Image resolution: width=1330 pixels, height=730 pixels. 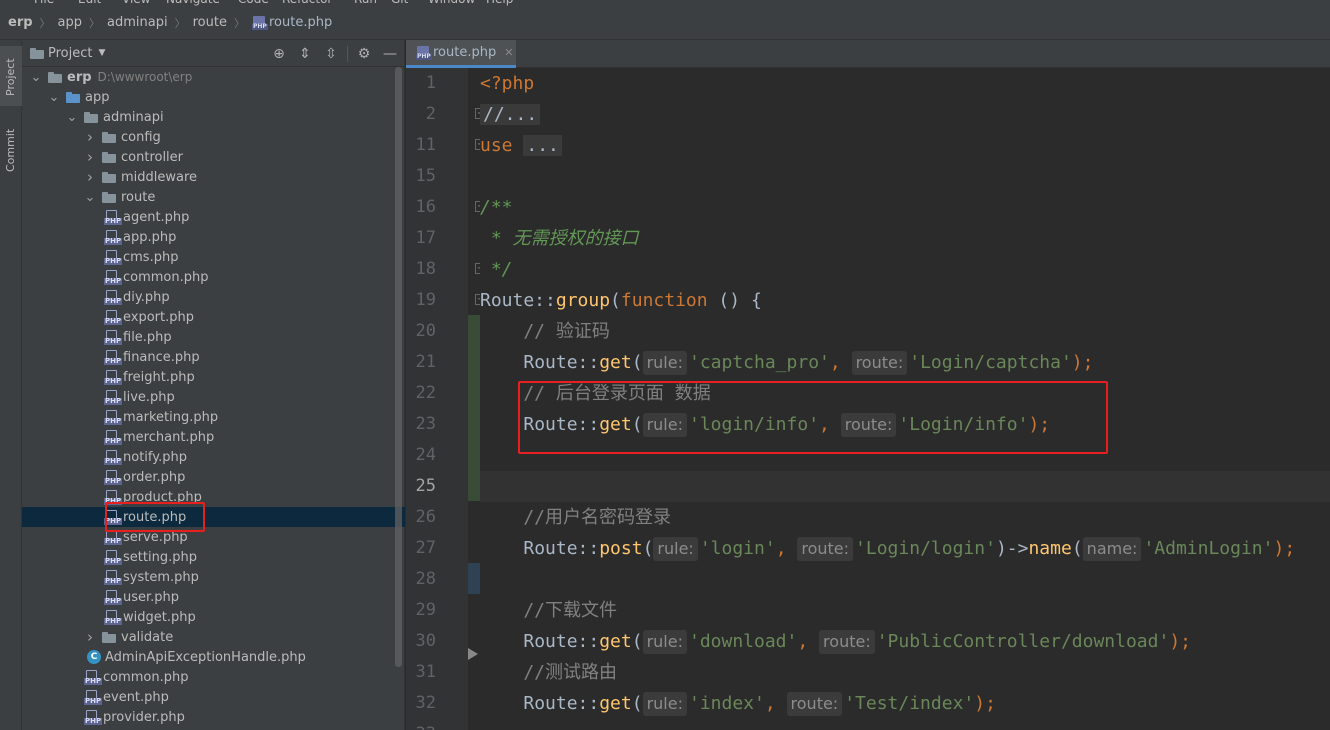 I want to click on code-token: get, so click(x=615, y=703).